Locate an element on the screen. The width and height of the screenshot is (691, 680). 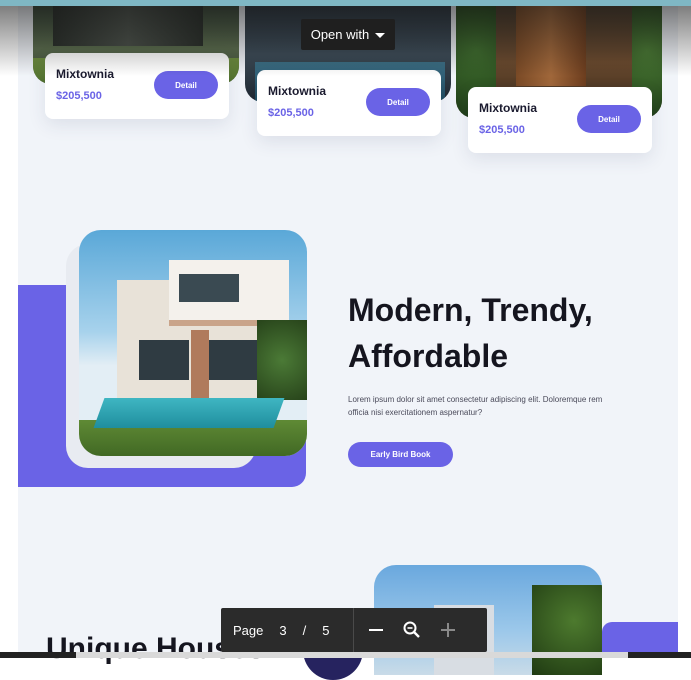
hero-house-image is located at coordinates (193, 343).